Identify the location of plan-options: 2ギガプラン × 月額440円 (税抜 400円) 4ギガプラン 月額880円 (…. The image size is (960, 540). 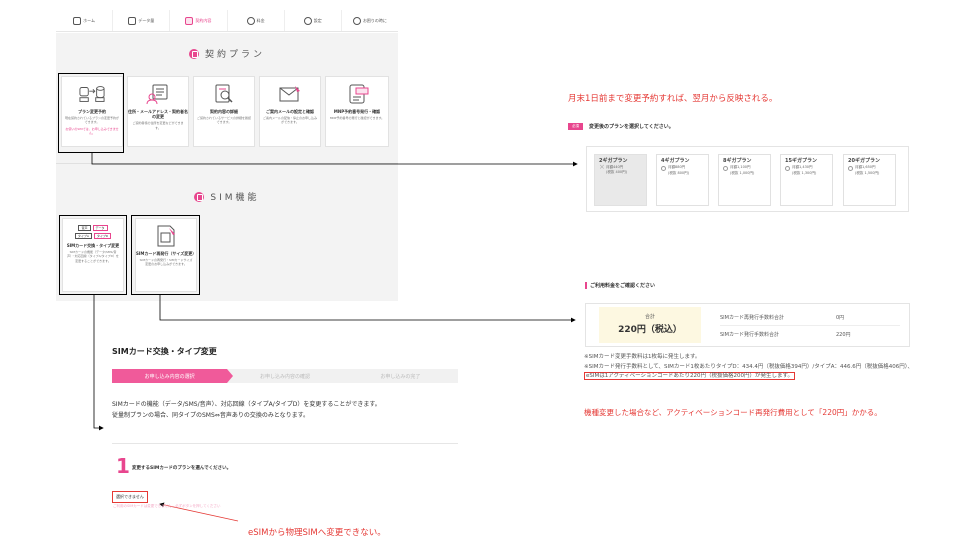
(747, 179).